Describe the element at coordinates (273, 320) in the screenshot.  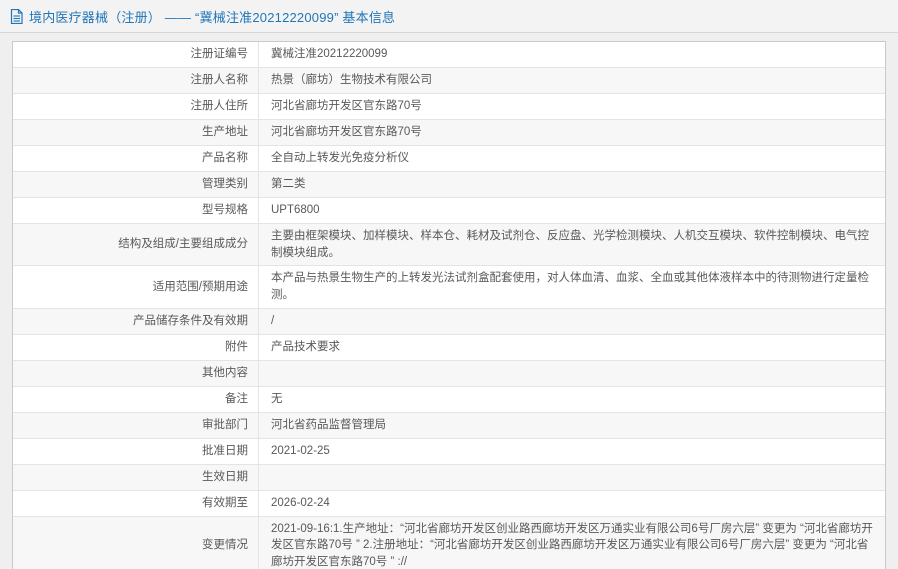
I see `row-value-text: /` at that location.